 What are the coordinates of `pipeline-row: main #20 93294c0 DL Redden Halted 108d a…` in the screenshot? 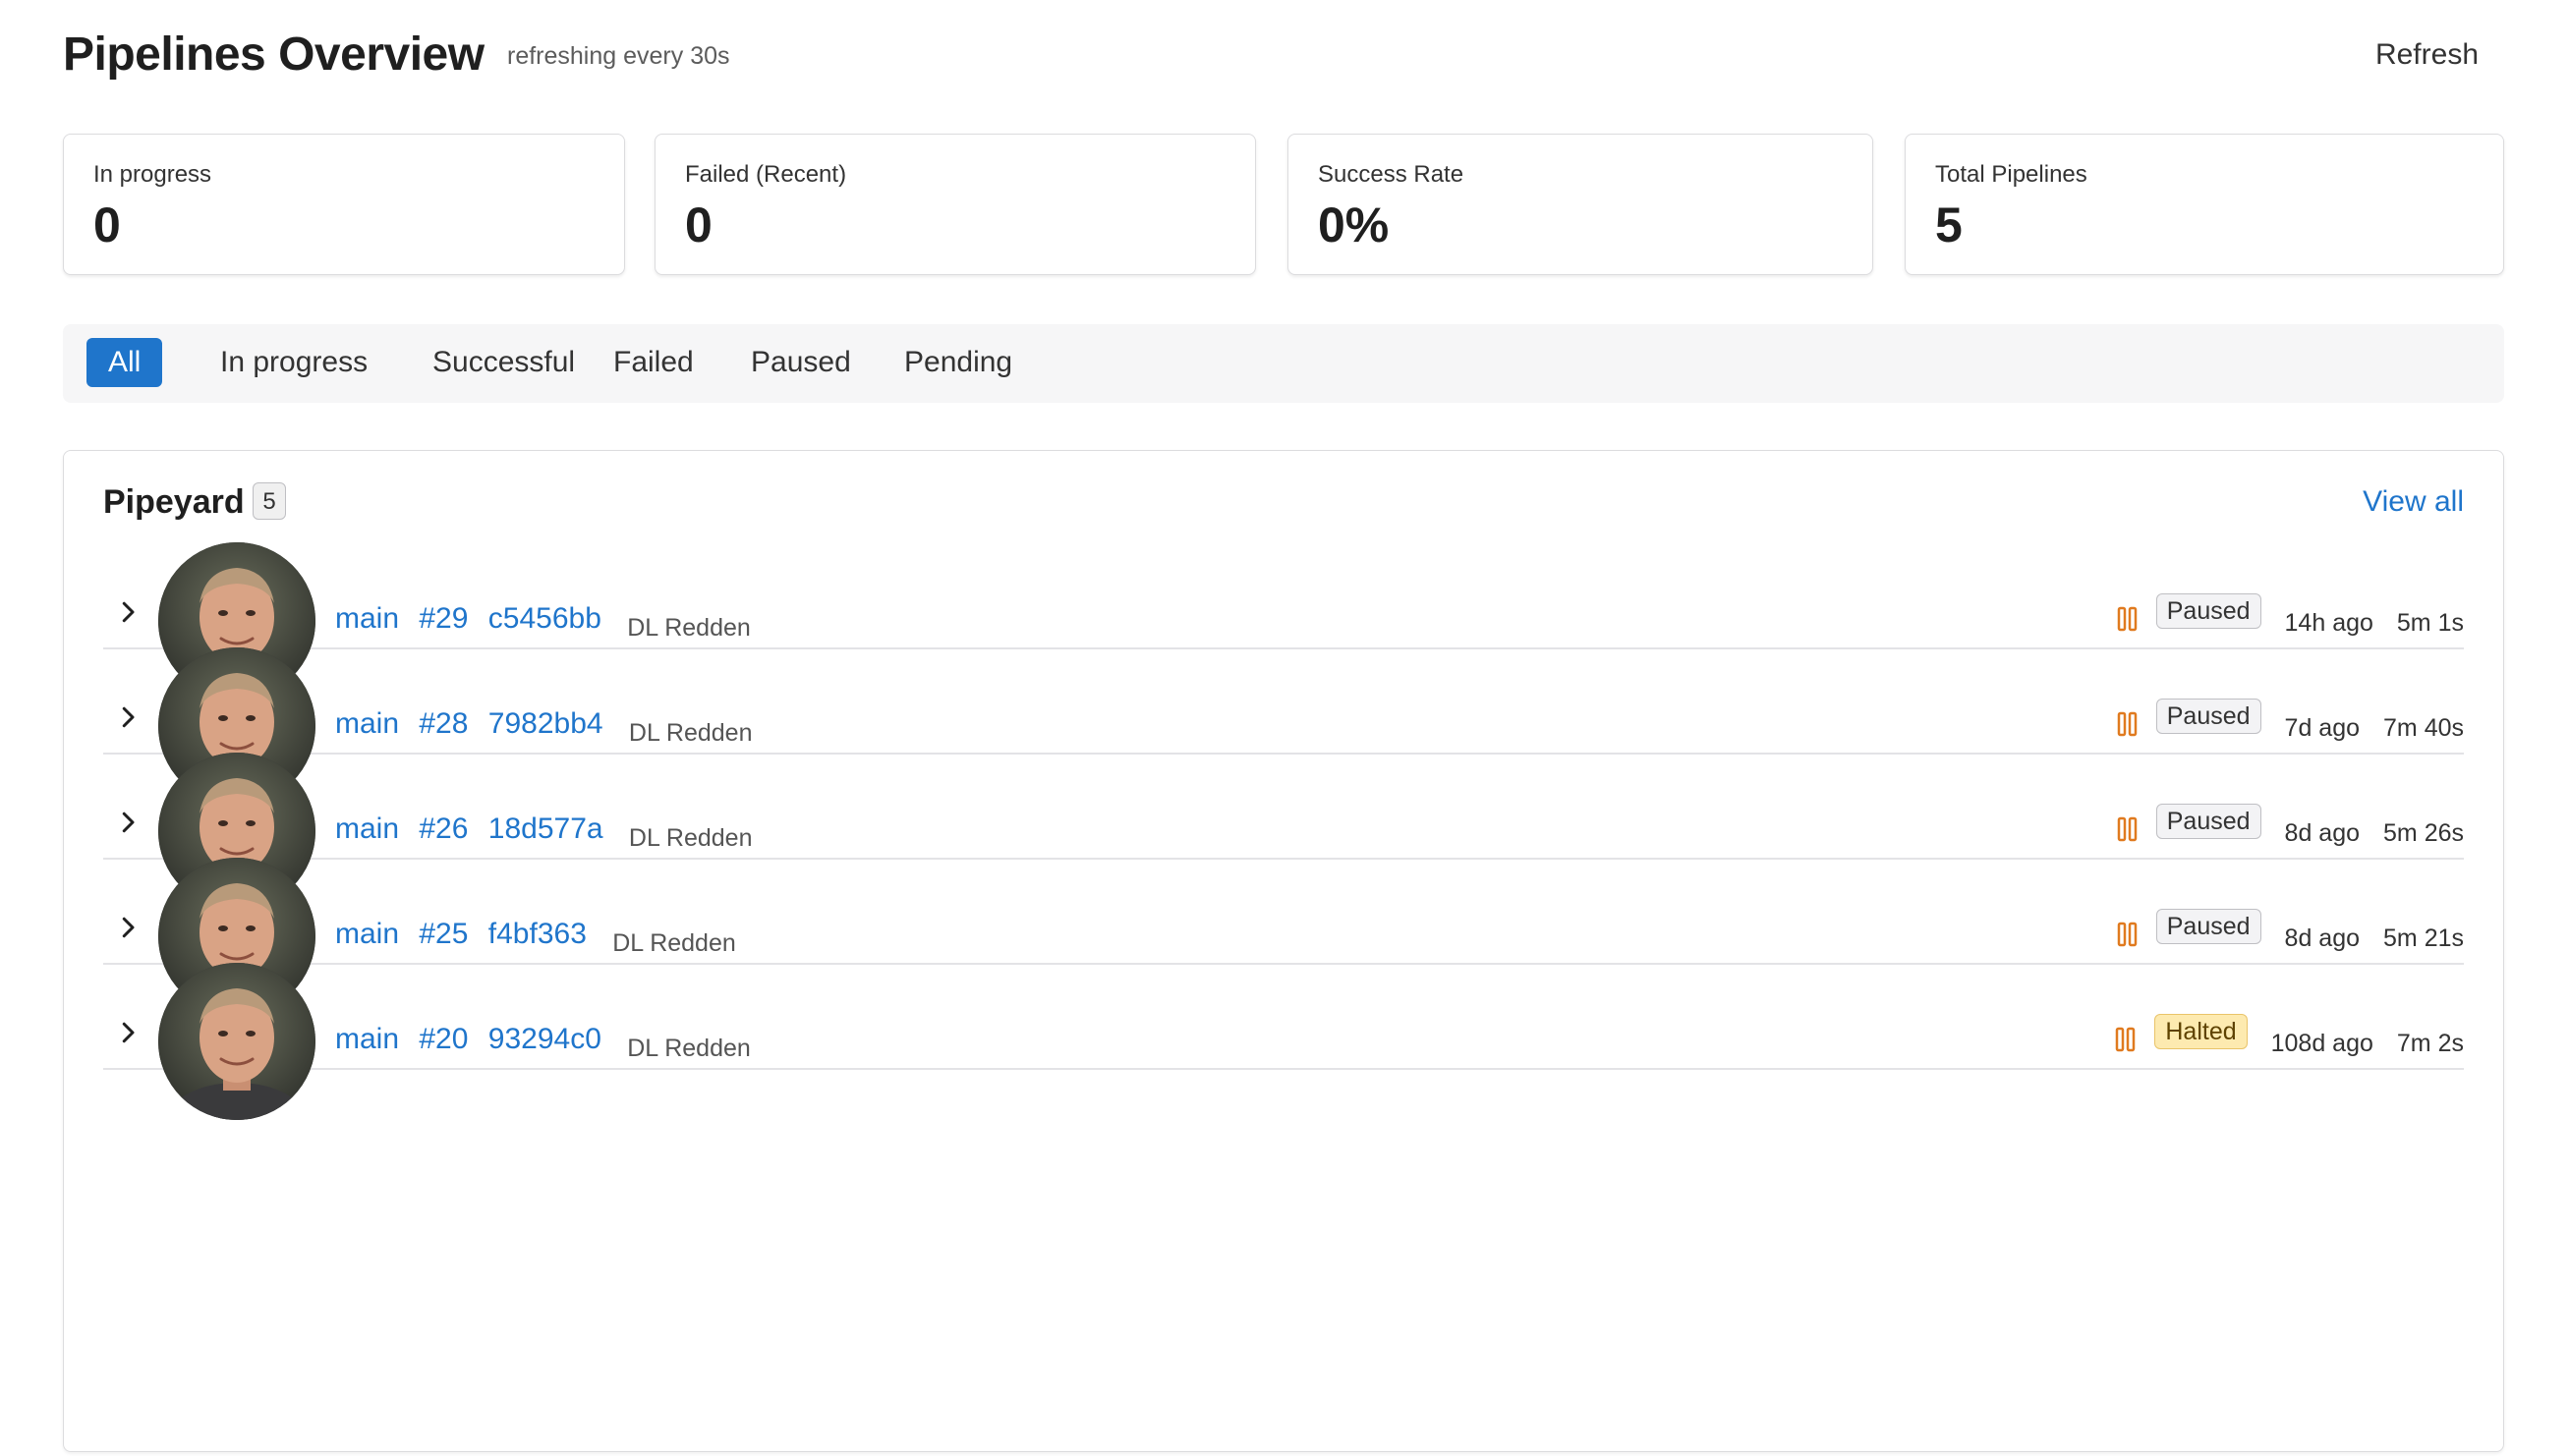 It's located at (1283, 1041).